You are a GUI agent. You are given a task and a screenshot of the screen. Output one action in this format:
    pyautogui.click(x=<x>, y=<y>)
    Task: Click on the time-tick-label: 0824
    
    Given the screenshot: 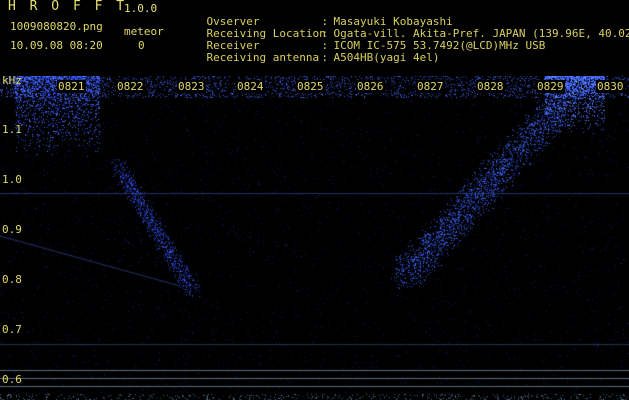 What is the action you would take?
    pyautogui.click(x=250, y=86)
    